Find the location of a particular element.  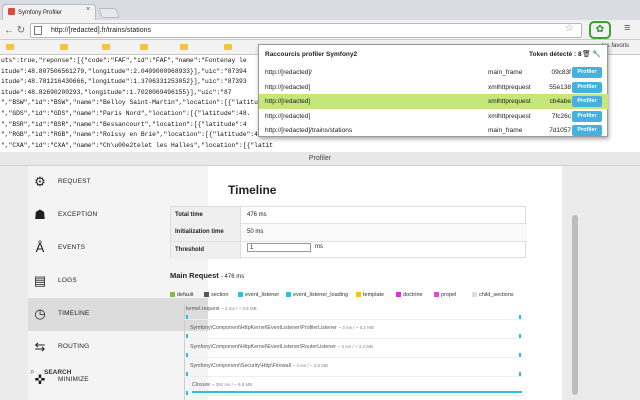

token-value: 09c83f is located at coordinates (561, 72).